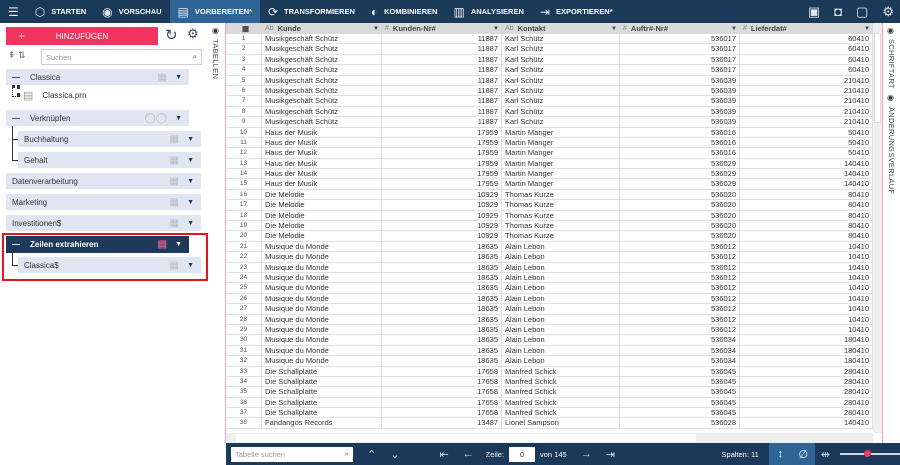  Describe the element at coordinates (891, 150) in the screenshot. I see `history-tab: ÄNDERUNGSVERLAUF` at that location.